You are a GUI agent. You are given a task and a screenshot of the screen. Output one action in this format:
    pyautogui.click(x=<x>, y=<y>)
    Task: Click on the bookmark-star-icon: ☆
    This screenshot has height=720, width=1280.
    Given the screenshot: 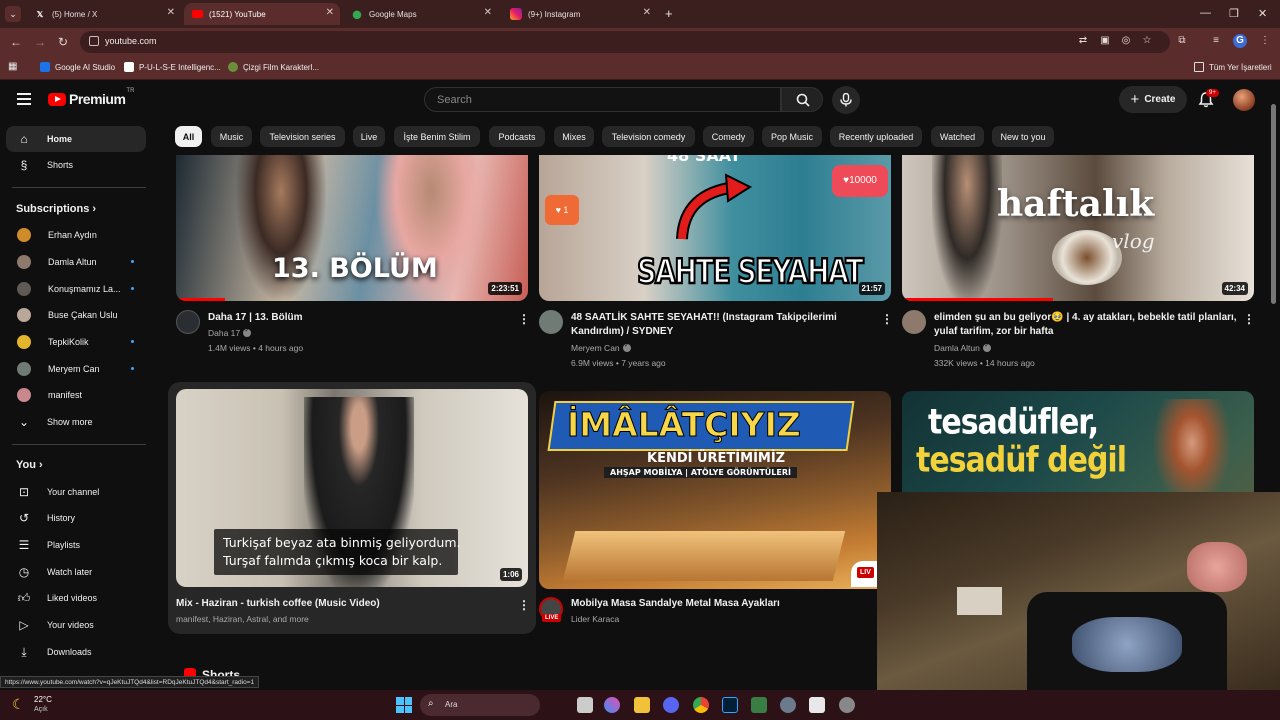 What is the action you would take?
    pyautogui.click(x=1147, y=41)
    